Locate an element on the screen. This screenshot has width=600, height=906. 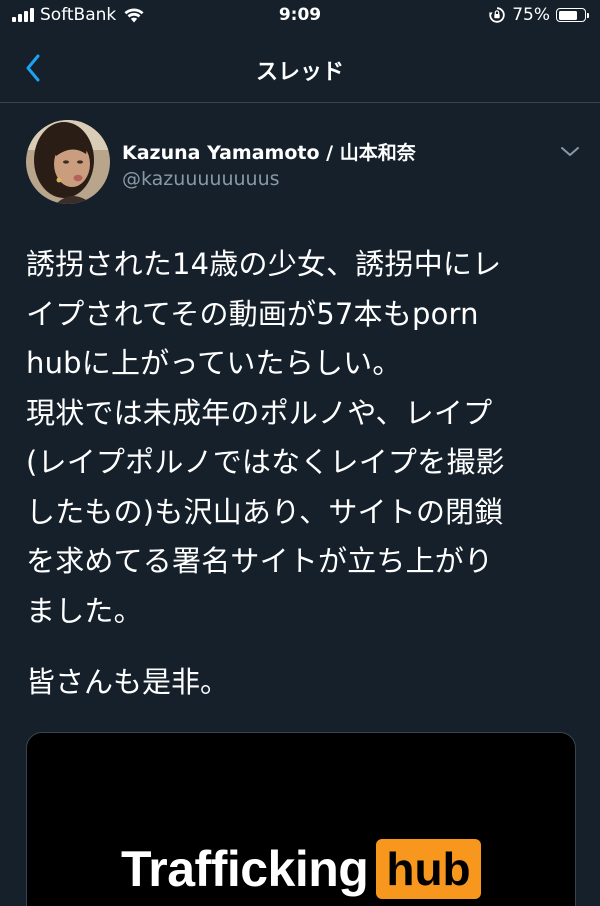
battery-icon is located at coordinates (572, 15).